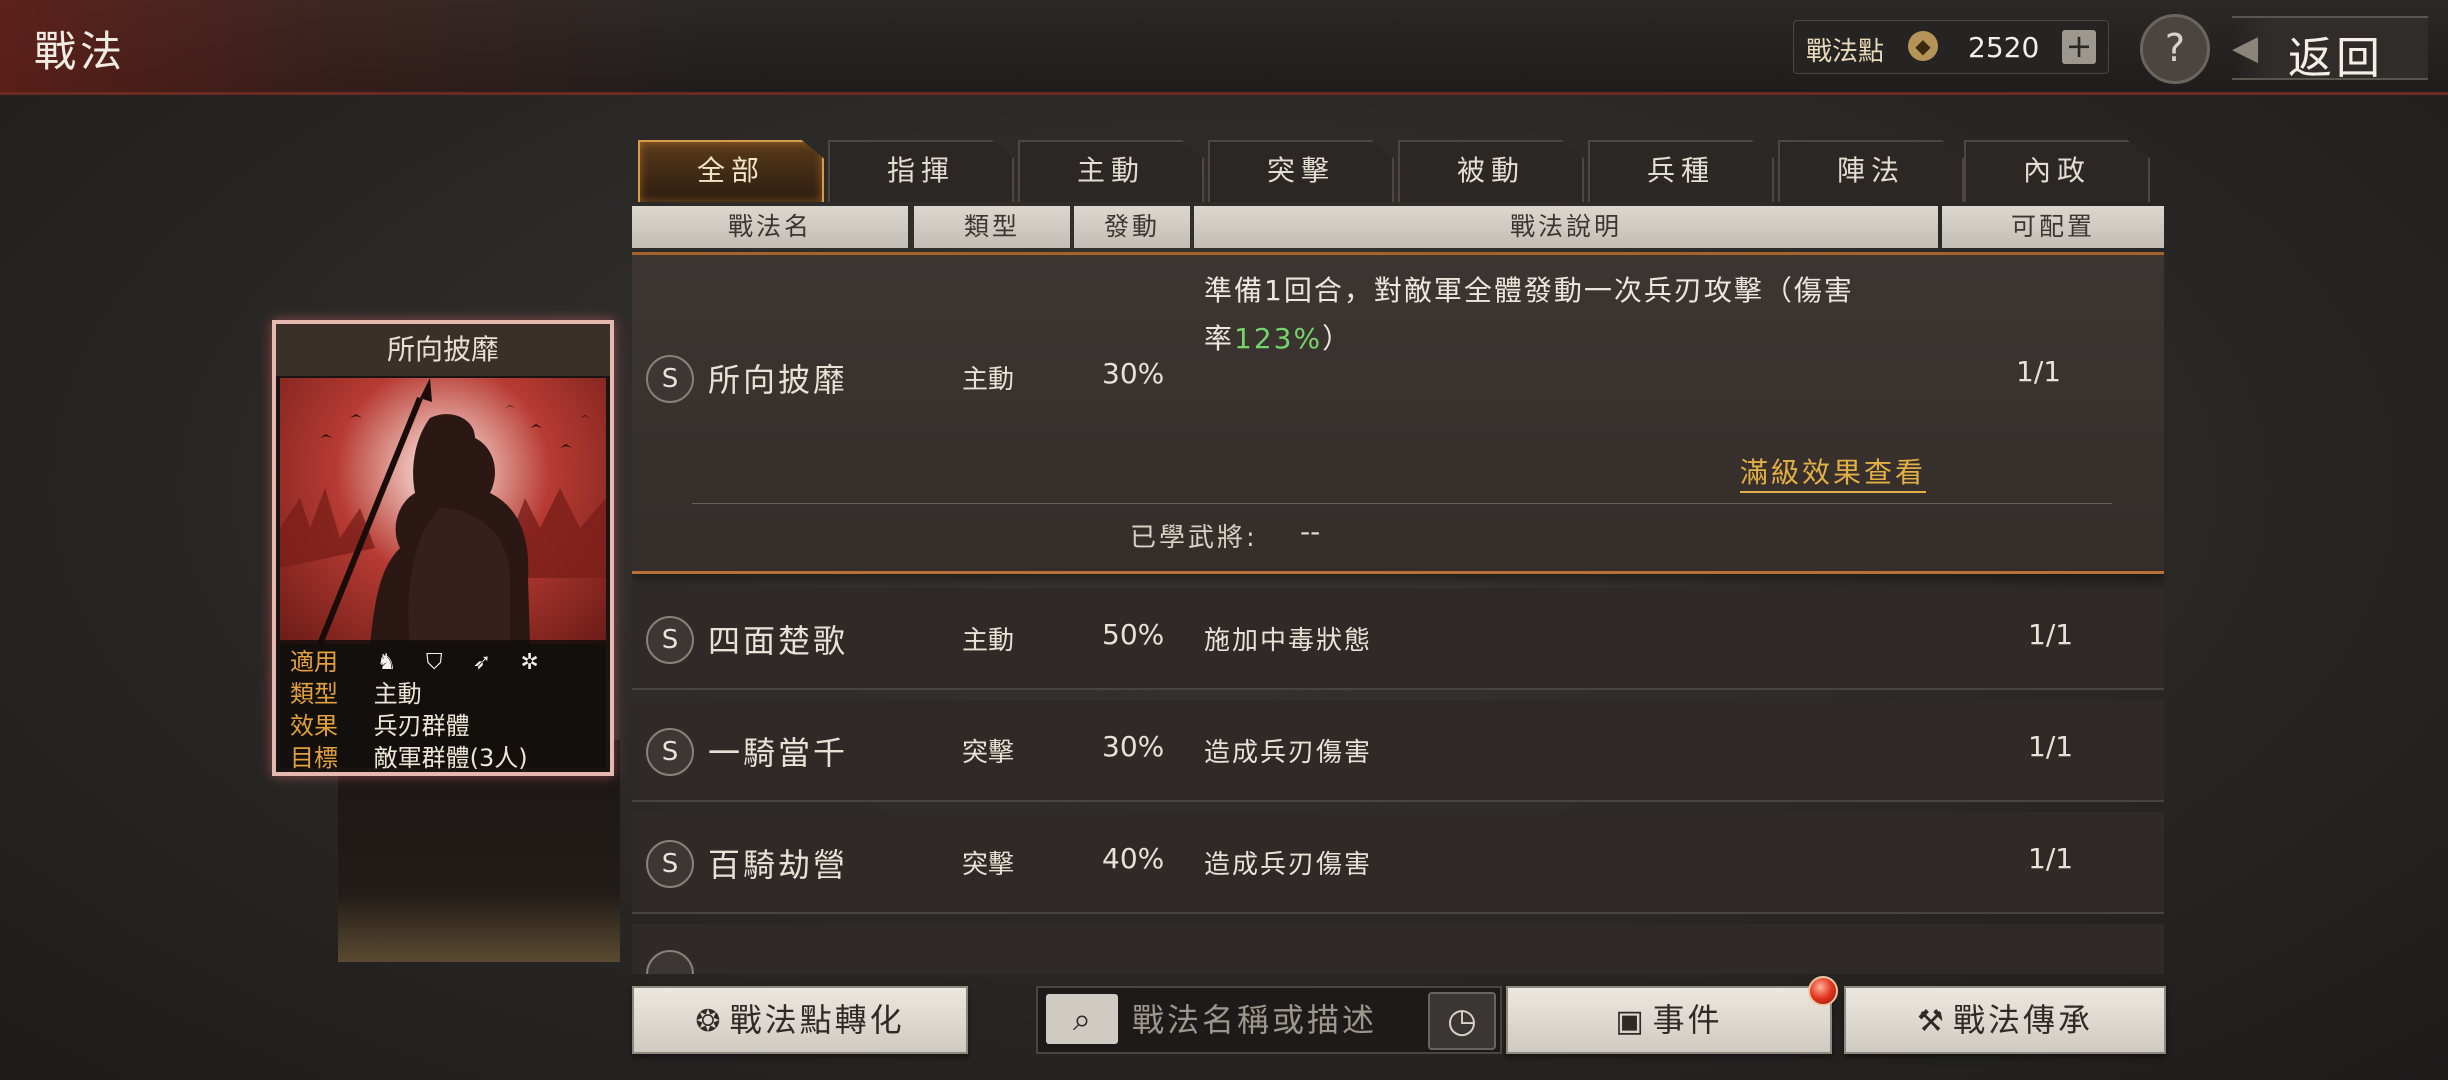  Describe the element at coordinates (443, 350) in the screenshot. I see `card-title: 所向披靡` at that location.